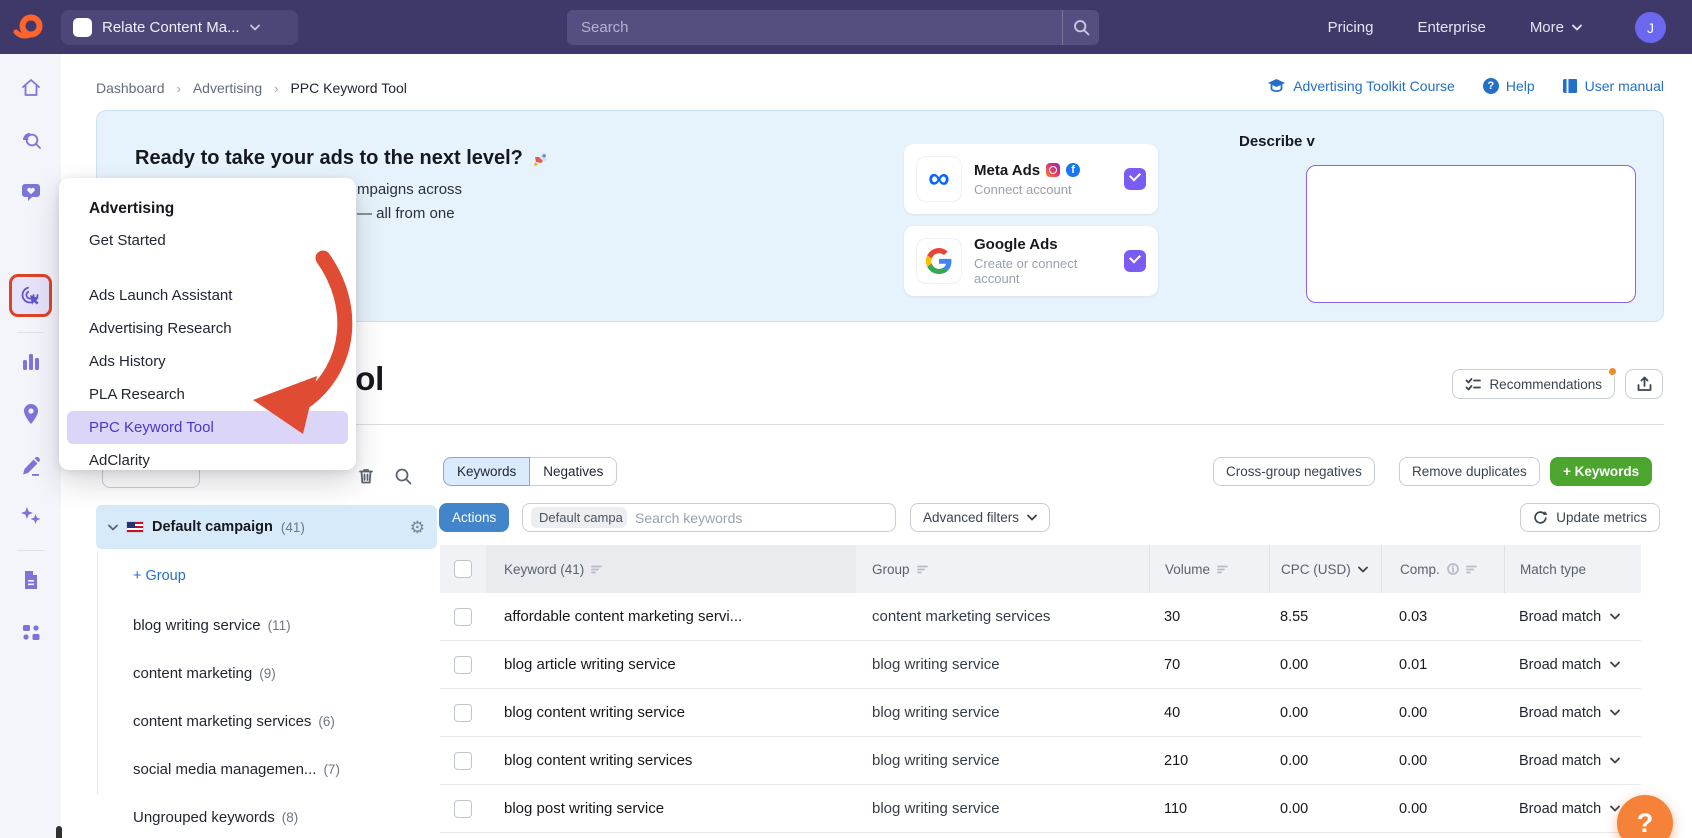 The image size is (1692, 838). I want to click on group-list-item: content marketing (9), so click(266, 673).